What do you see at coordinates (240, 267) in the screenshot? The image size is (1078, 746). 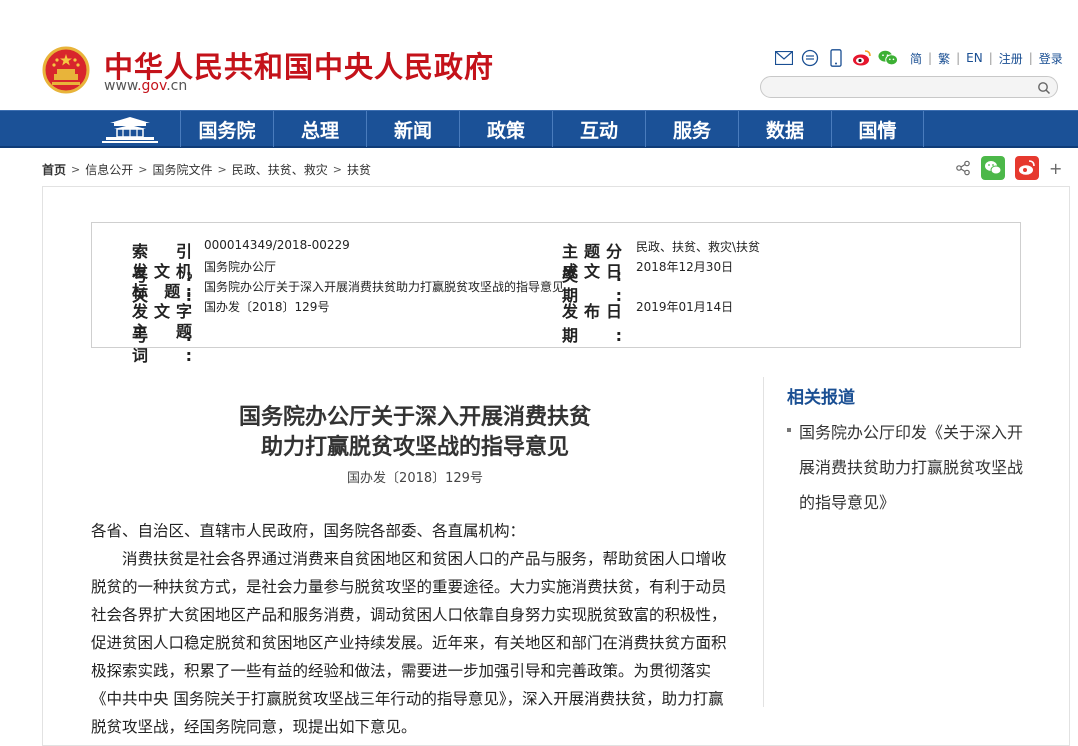 I see `meta-issuer-value: 国务院办公厅` at bounding box center [240, 267].